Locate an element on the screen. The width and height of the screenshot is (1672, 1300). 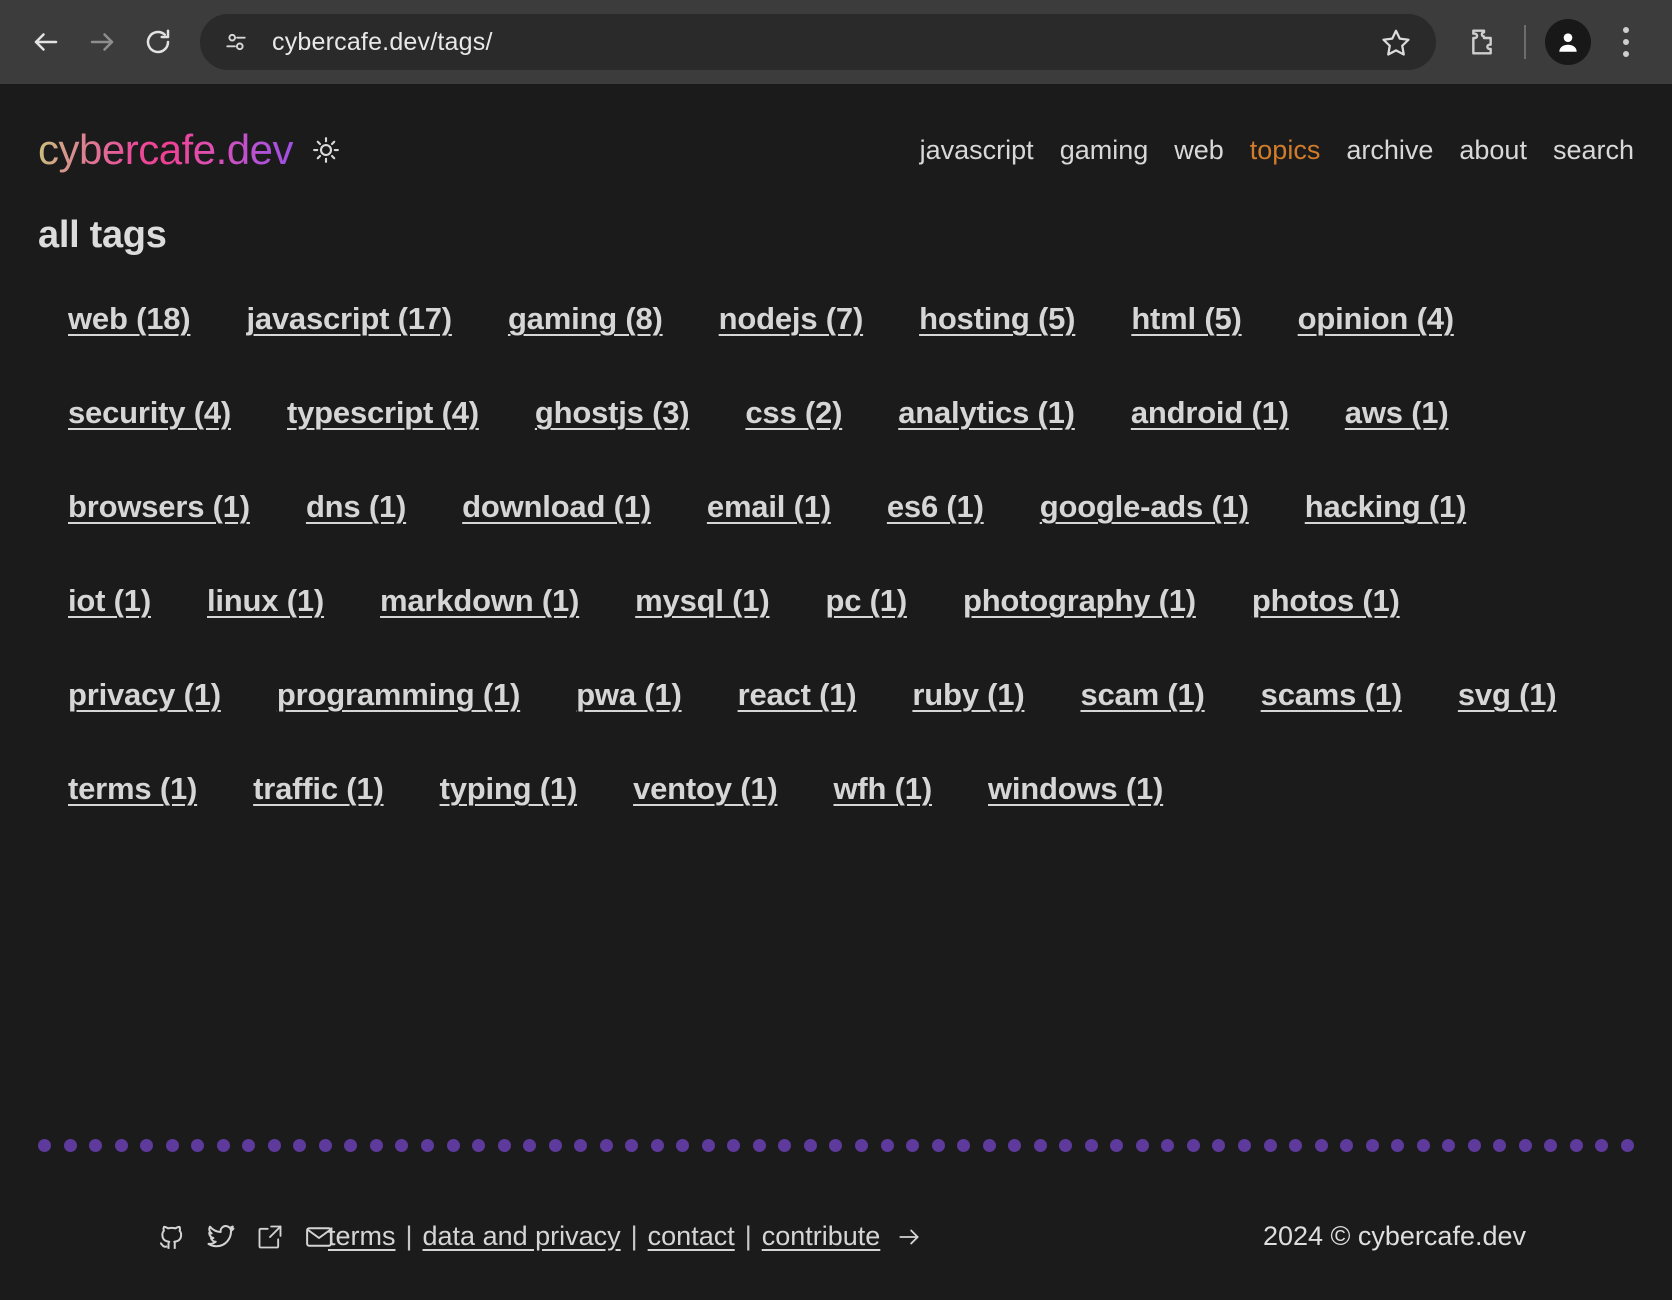
nav-item-archive: archive is located at coordinates (1389, 150).